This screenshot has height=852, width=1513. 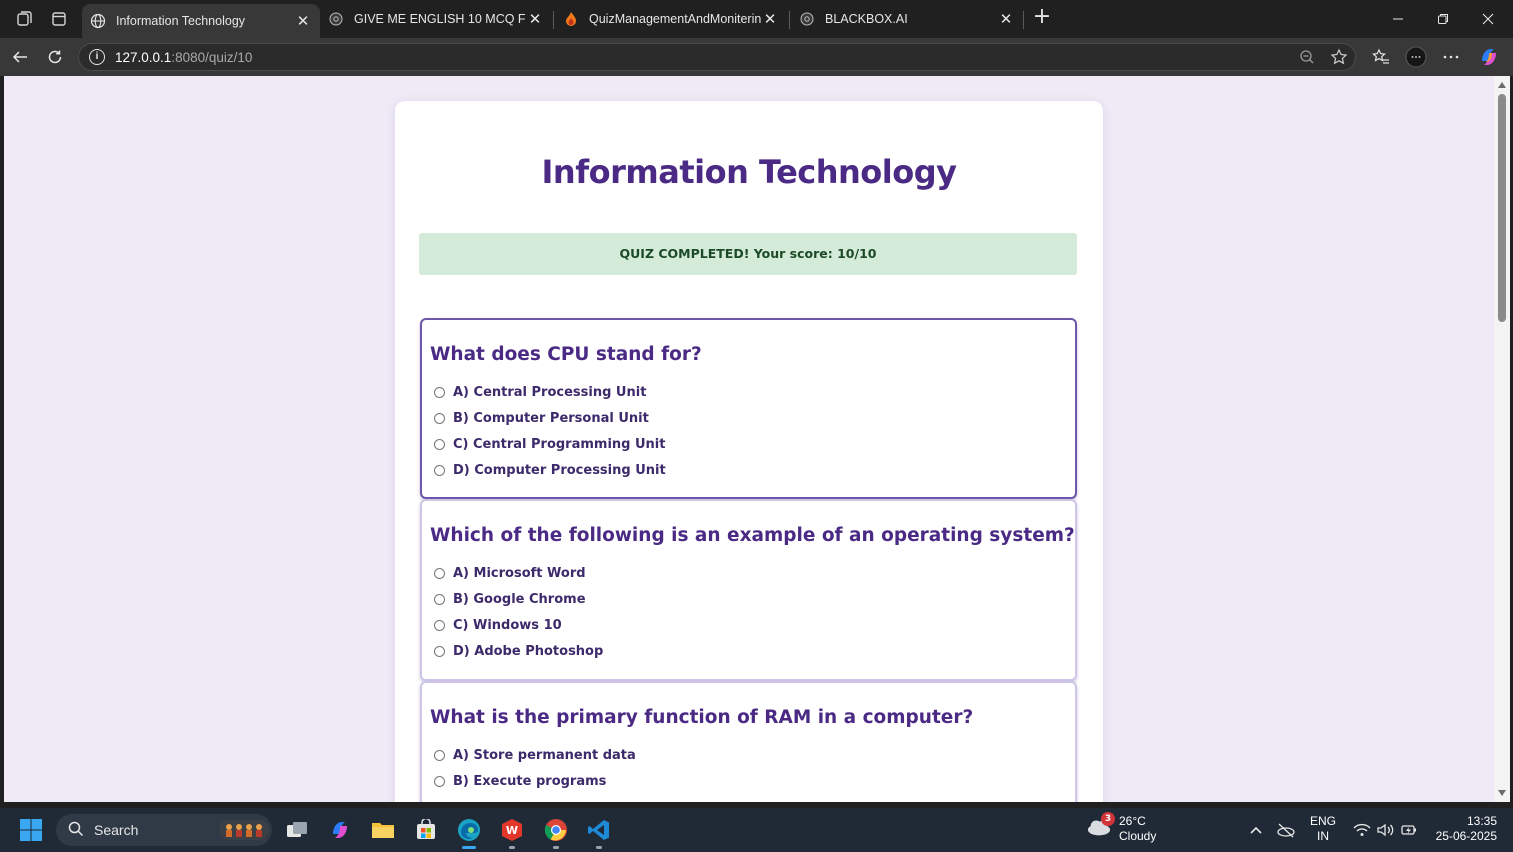 What do you see at coordinates (201, 21) in the screenshot?
I see `tab-information-technology: Information Technology ✕` at bounding box center [201, 21].